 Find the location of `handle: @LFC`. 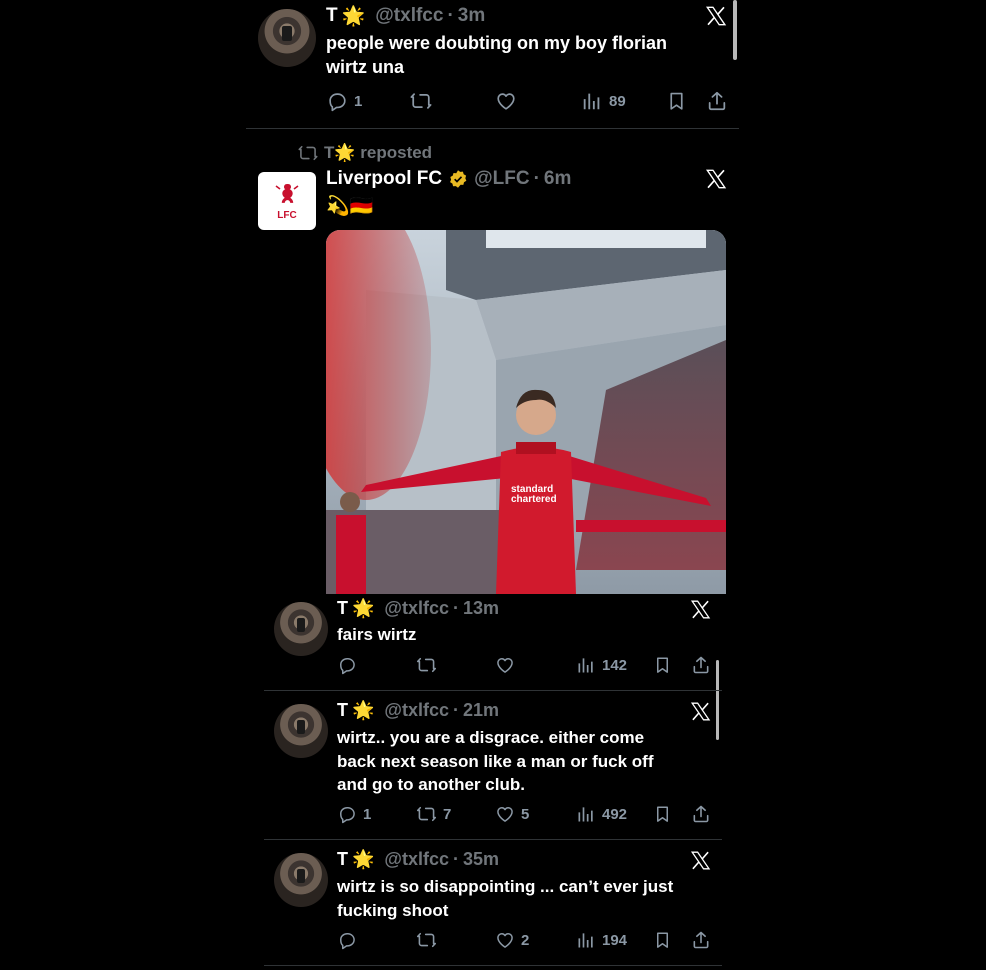

handle: @LFC is located at coordinates (501, 179).